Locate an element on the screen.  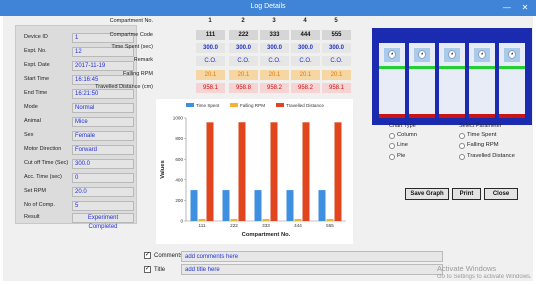
comments-input: add comments here is located at coordinates (312, 256).